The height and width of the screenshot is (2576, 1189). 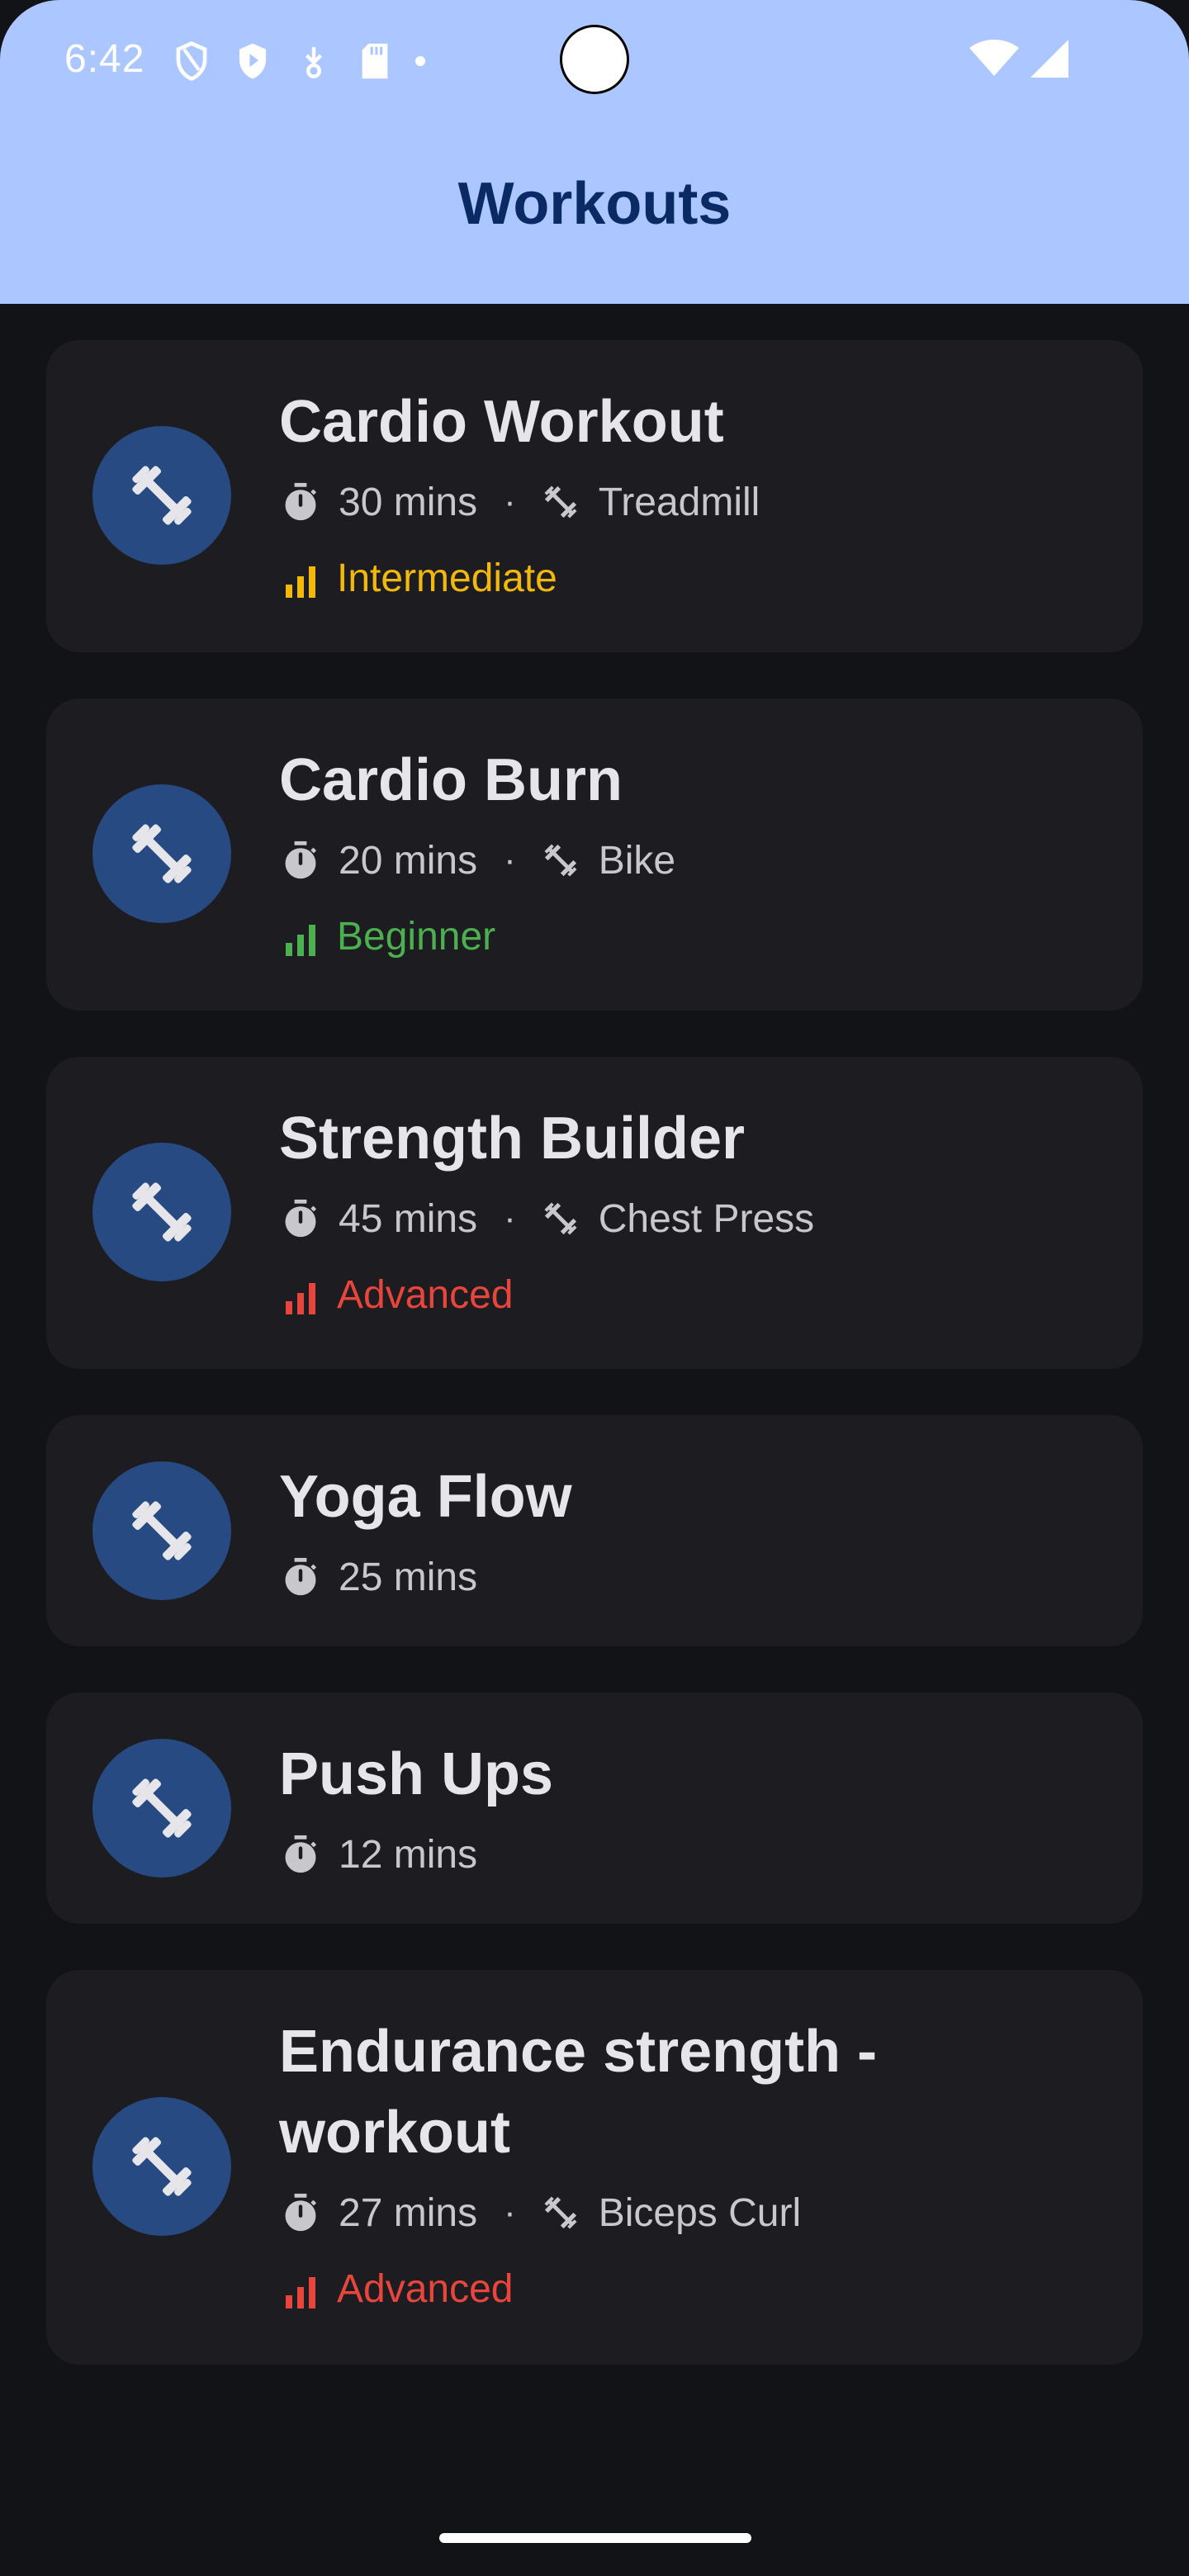 I want to click on status-icons-right, so click(x=1018, y=61).